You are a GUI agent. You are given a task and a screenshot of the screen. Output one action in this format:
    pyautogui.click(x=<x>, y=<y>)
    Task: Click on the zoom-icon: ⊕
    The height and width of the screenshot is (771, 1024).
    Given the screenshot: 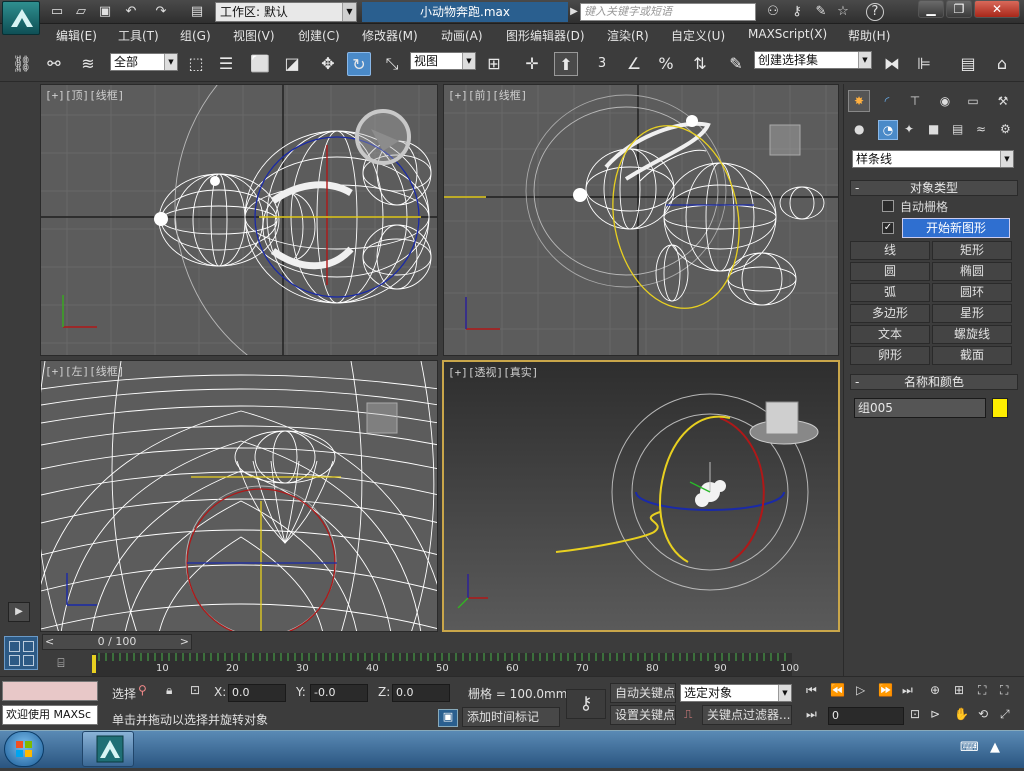 What is the action you would take?
    pyautogui.click(x=935, y=690)
    